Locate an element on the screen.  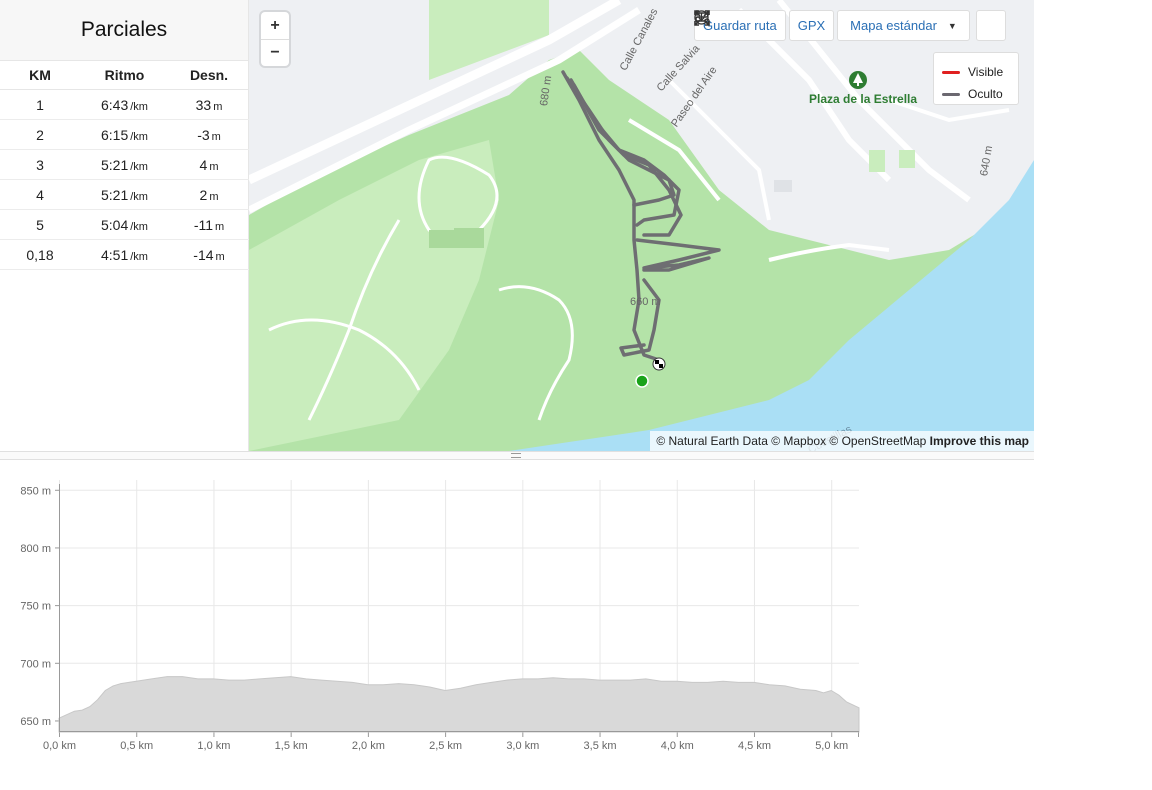
split-row: 5 5:04/km -11 m is located at coordinates (124, 224).